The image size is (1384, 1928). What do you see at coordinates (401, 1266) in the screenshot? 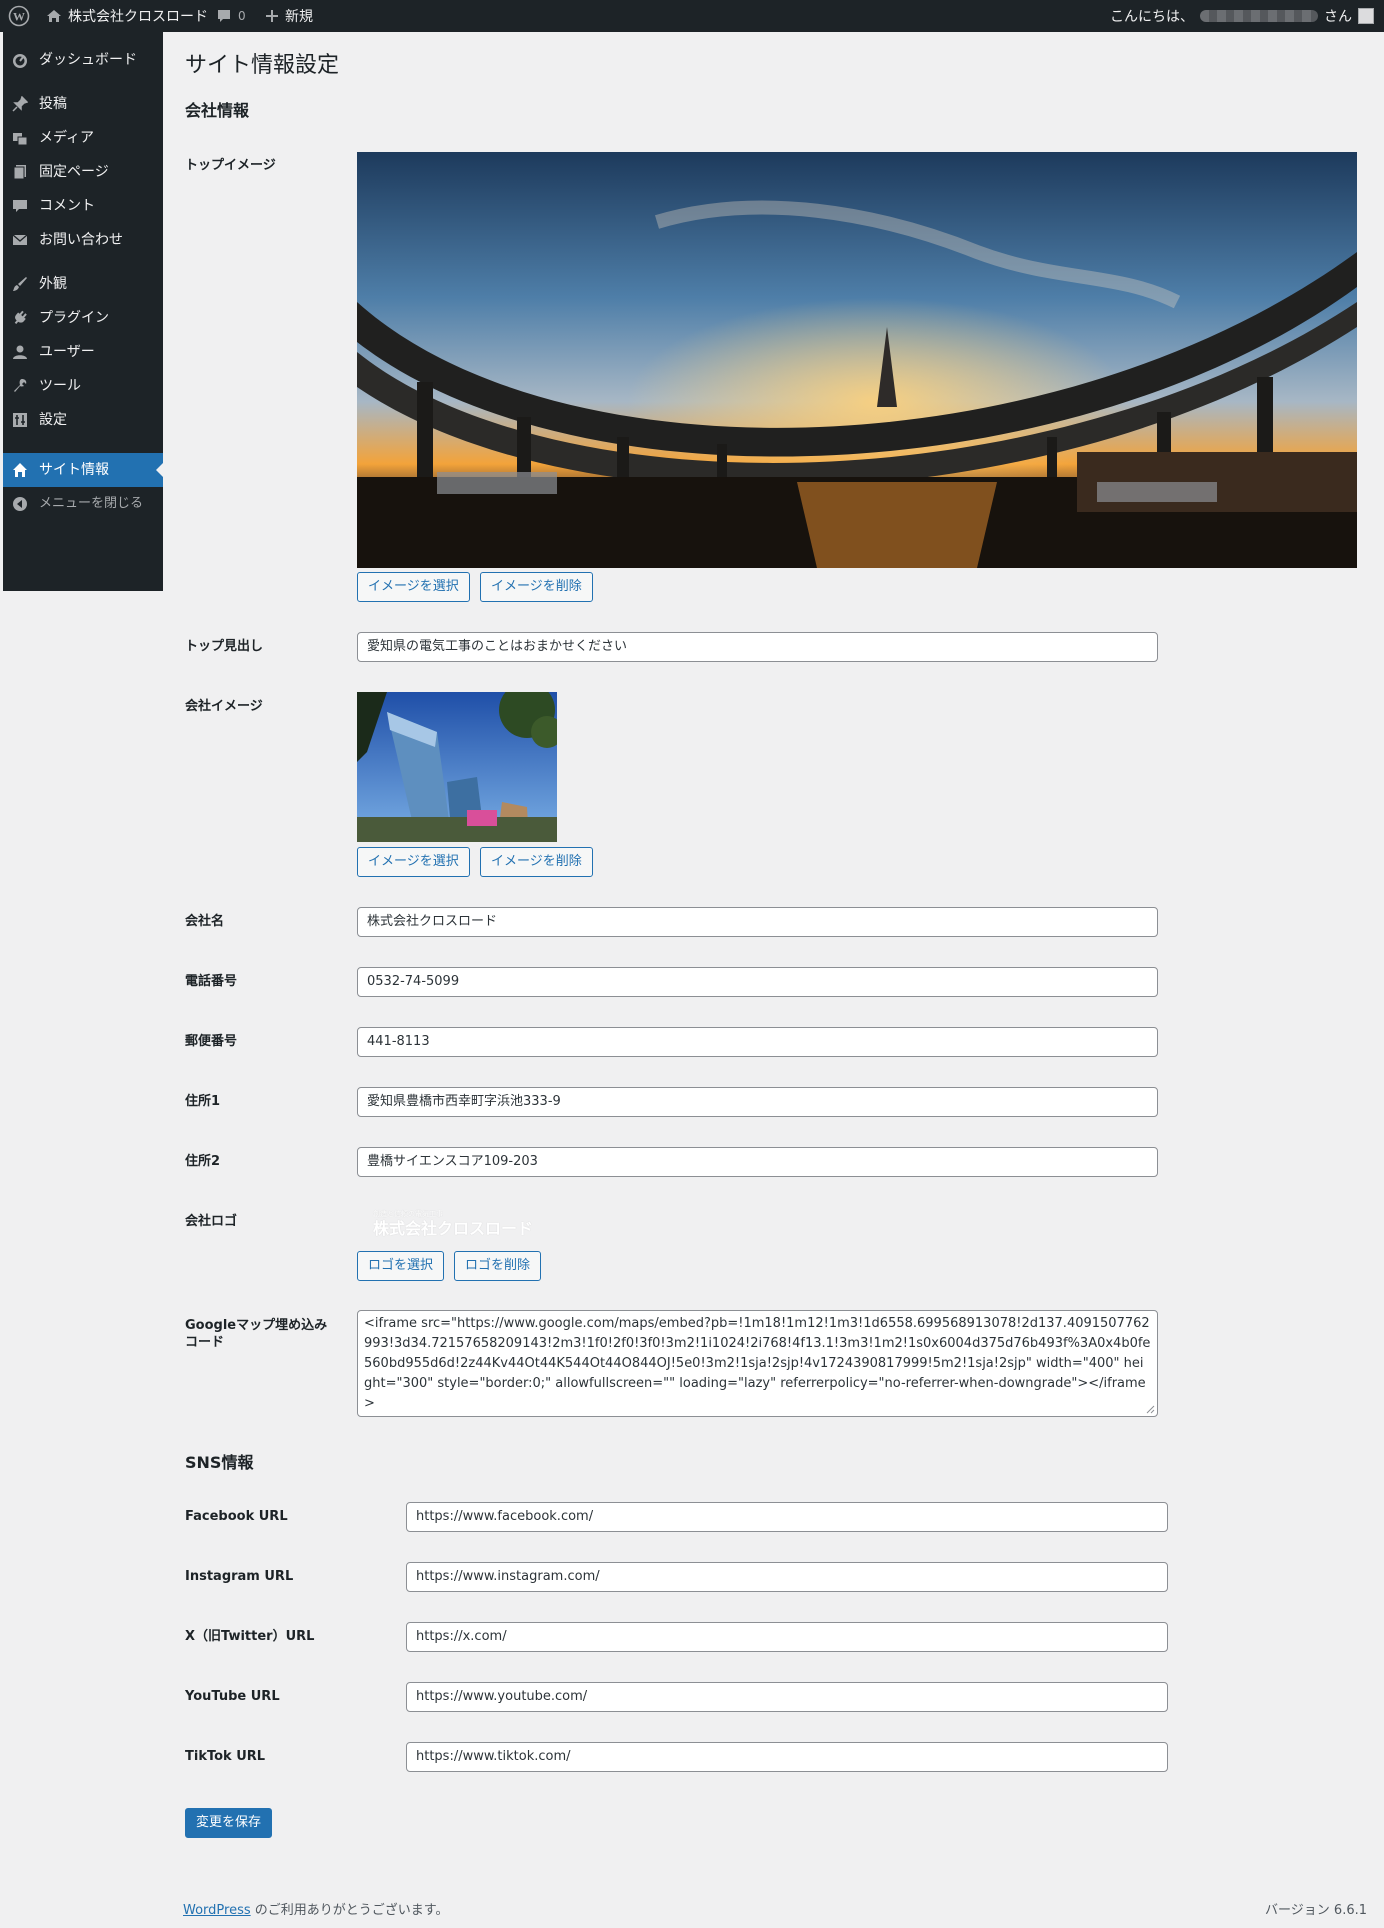
I see `select-logo-button: ロゴを選択` at bounding box center [401, 1266].